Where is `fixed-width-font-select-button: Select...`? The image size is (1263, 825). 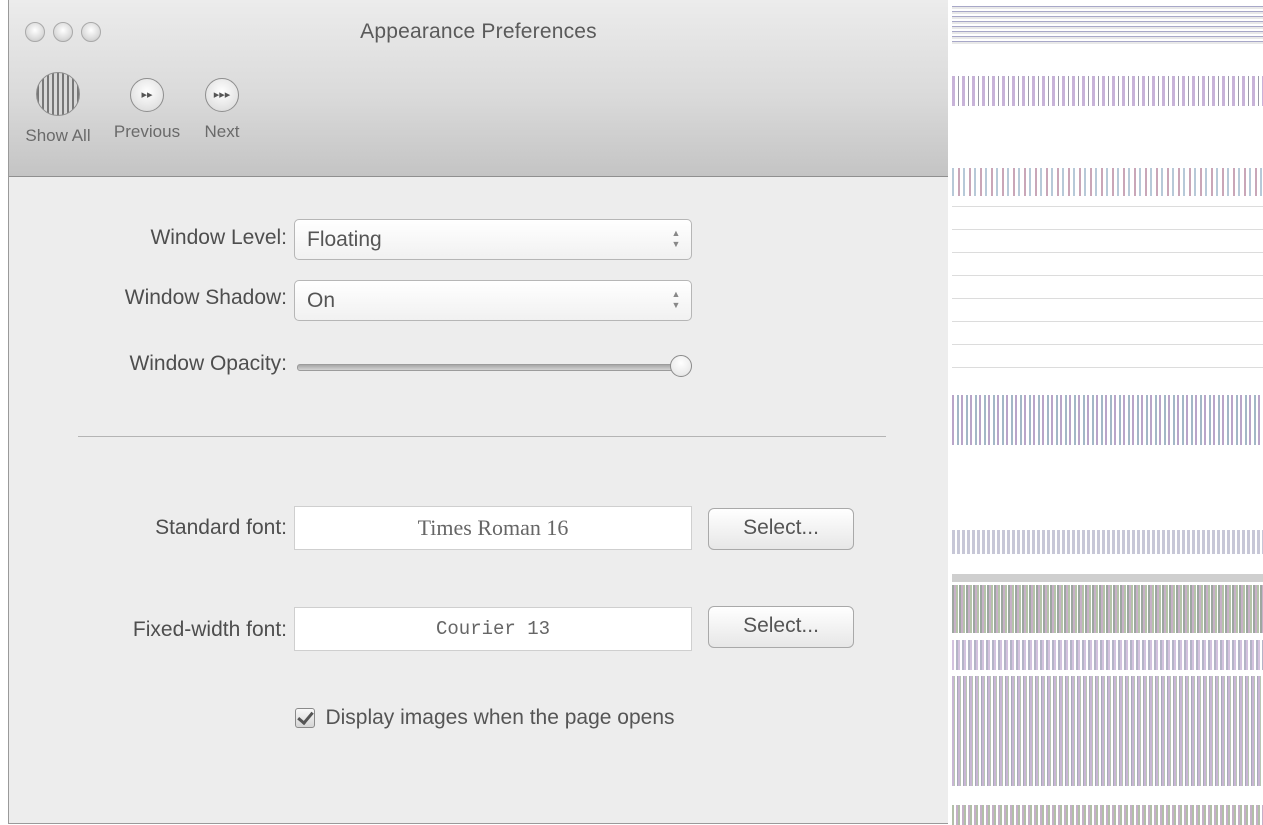 fixed-width-font-select-button: Select... is located at coordinates (781, 627).